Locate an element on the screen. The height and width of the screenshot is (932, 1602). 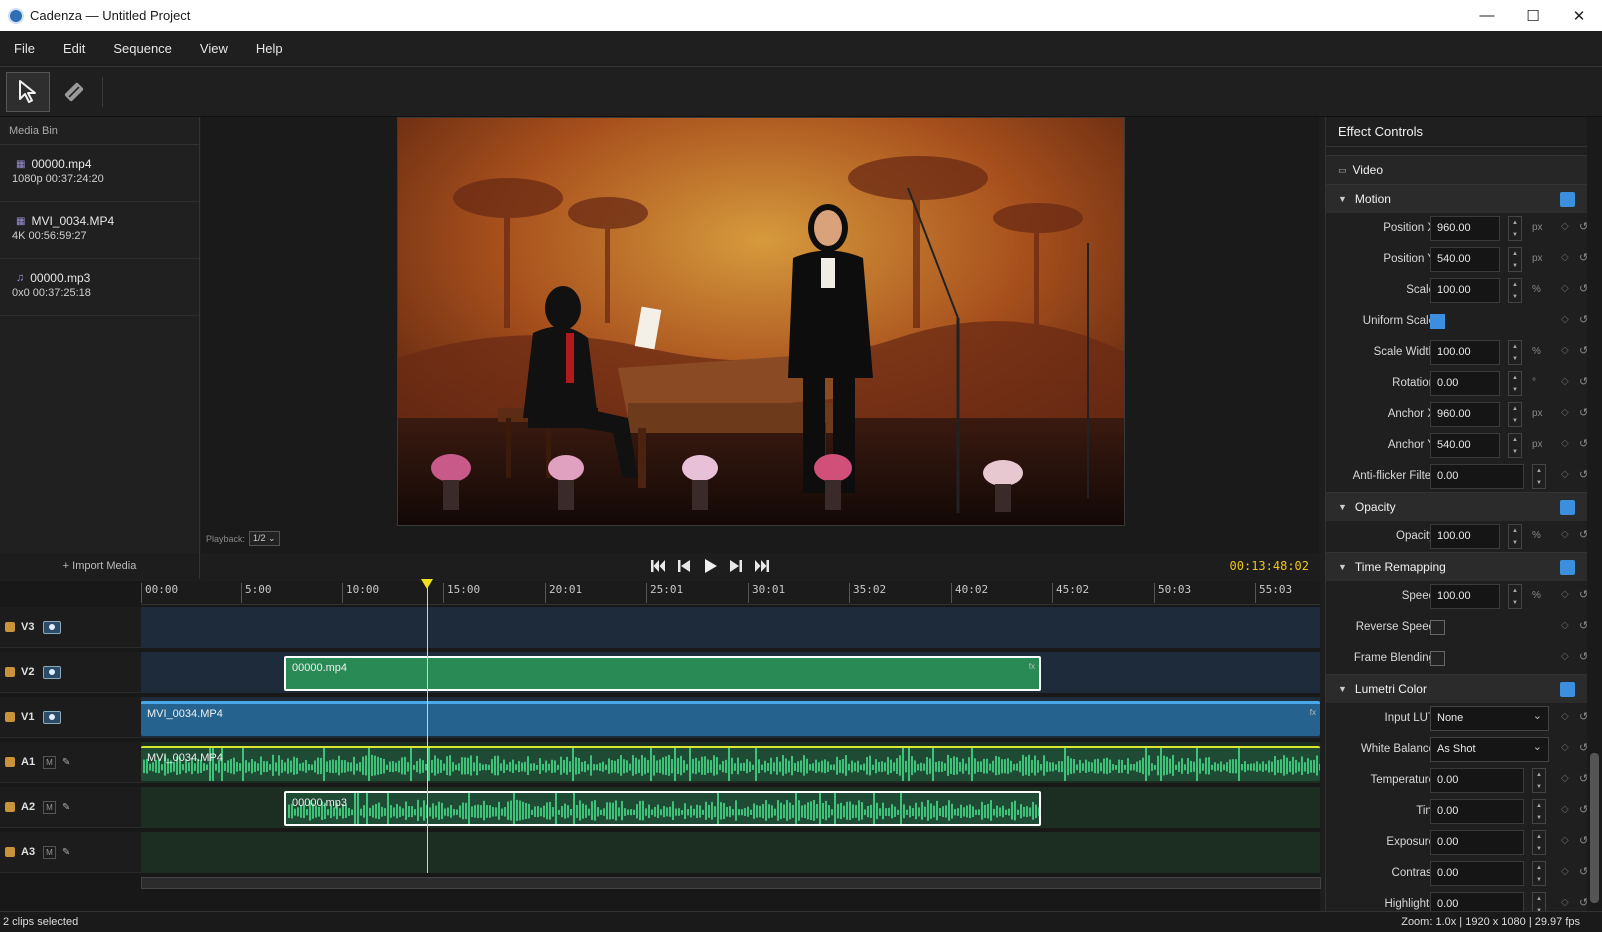
minimize-icon: — is located at coordinates (1487, 15).